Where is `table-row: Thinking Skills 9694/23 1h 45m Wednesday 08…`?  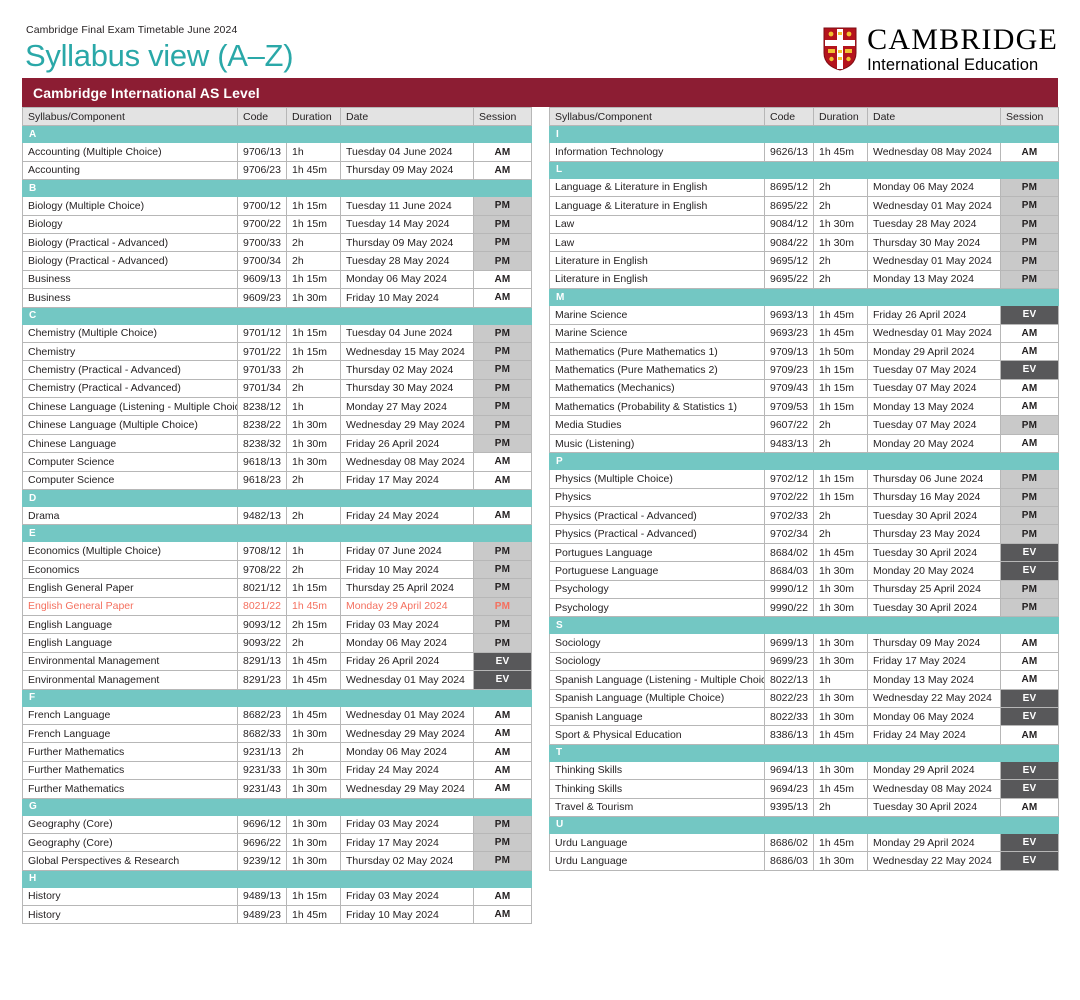
table-row: Thinking Skills 9694/23 1h 45m Wednesday 08… is located at coordinates (804, 789).